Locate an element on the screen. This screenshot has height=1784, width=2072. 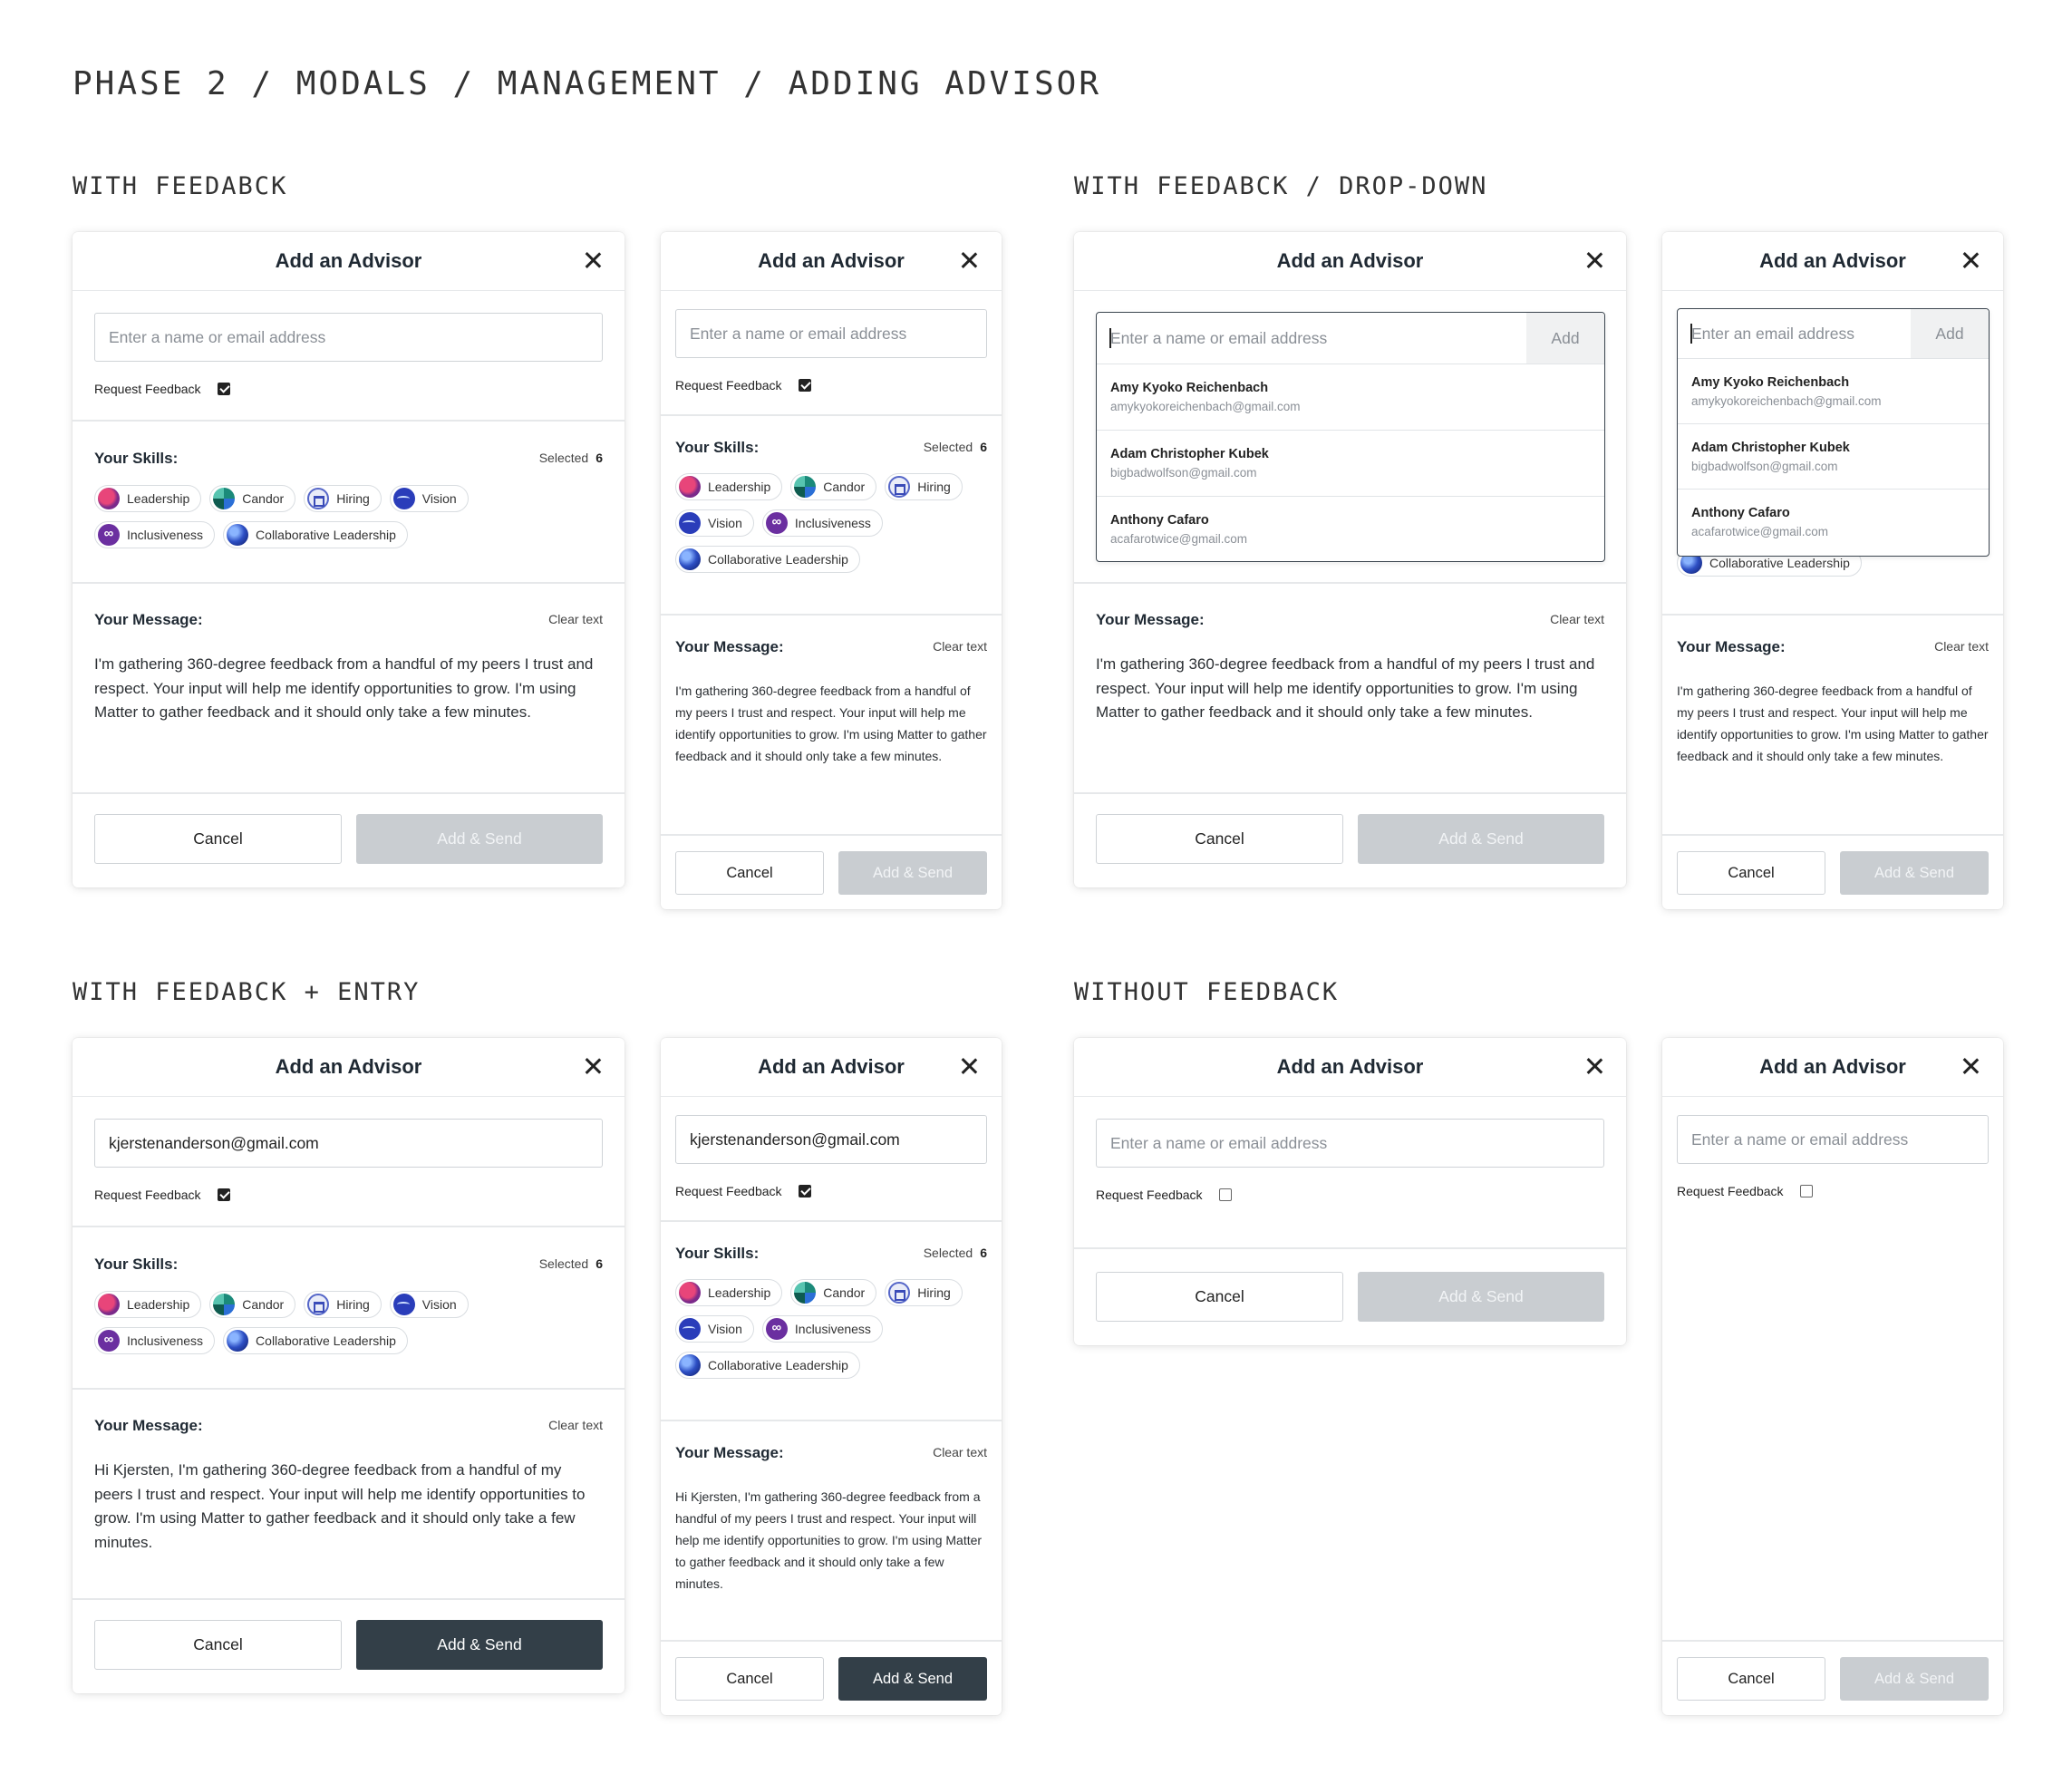
suggestion-email: amykyokoreichenbach@gmail.com is located at coordinates (1786, 401).